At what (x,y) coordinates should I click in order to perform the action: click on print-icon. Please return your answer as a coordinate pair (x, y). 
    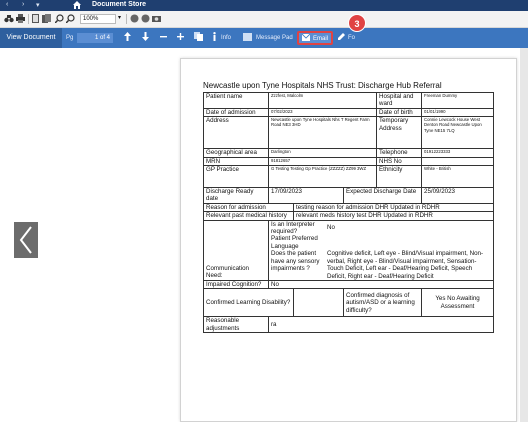
    Looking at the image, I should click on (20, 19).